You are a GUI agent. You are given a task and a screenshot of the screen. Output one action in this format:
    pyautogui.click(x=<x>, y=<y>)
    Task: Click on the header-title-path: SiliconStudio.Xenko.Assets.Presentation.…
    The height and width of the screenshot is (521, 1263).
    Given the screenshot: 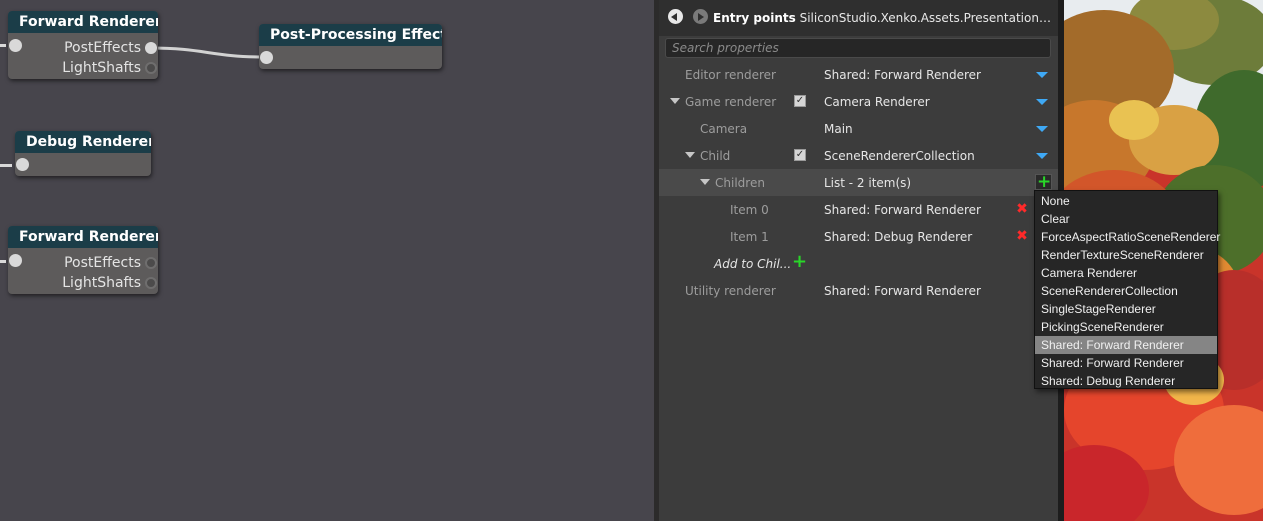 What is the action you would take?
    pyautogui.click(x=926, y=18)
    